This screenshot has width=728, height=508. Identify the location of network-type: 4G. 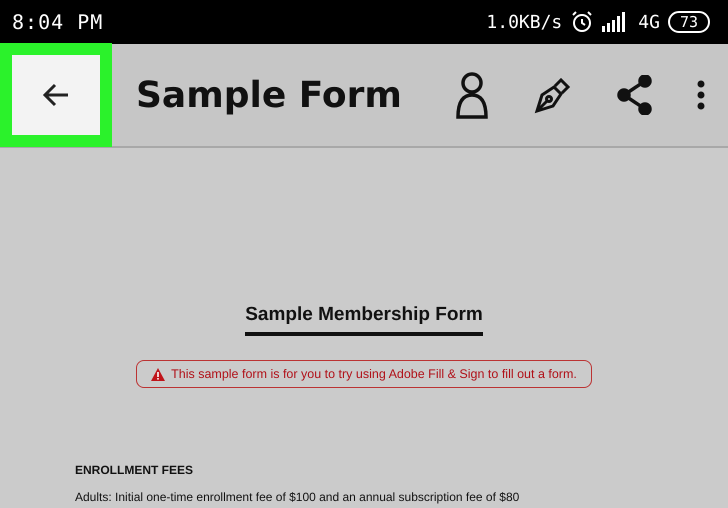
(649, 22).